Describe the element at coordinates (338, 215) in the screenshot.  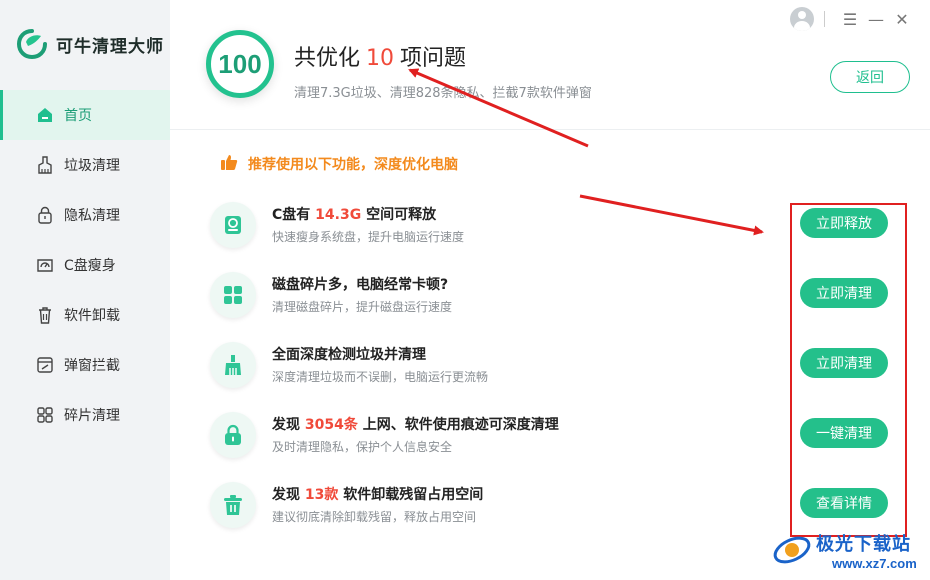
I see `highlight-value: 14.3G` at that location.